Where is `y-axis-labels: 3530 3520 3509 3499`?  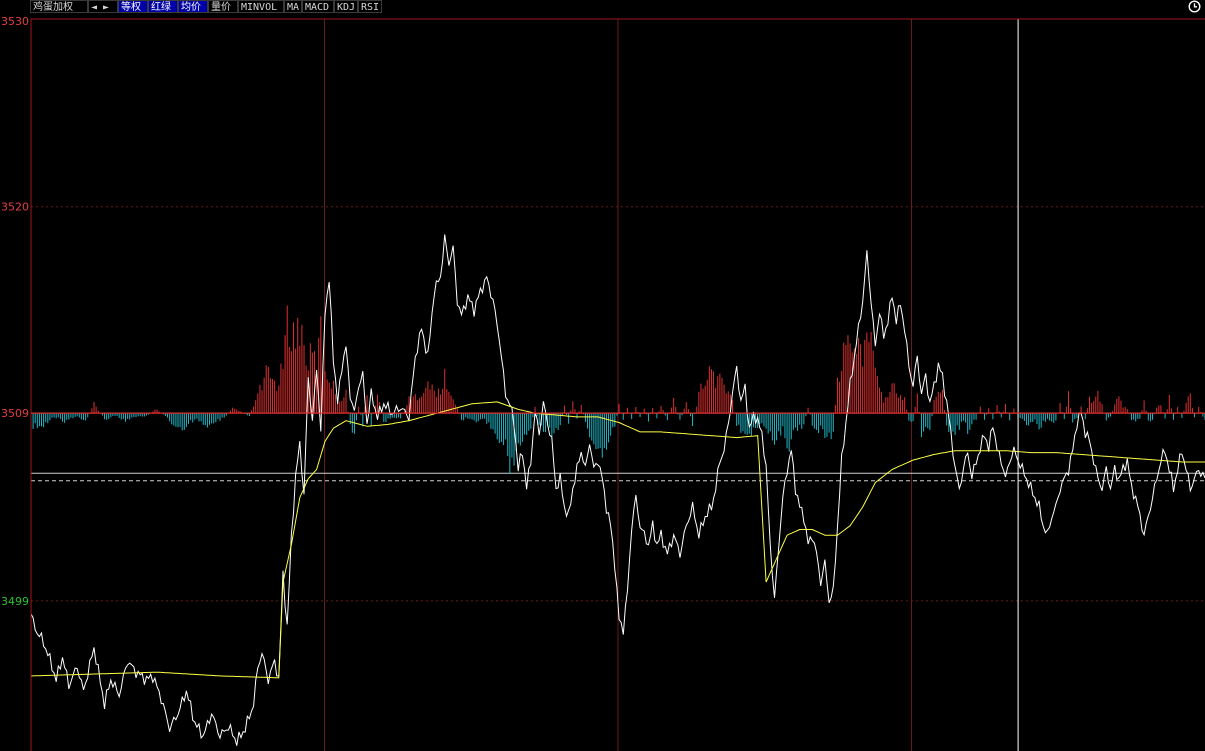 y-axis-labels: 3530 3520 3509 3499 is located at coordinates (15, 311).